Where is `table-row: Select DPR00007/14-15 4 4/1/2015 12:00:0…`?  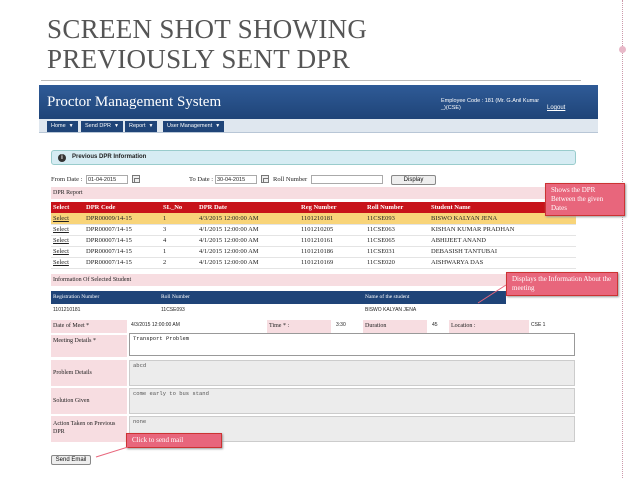 table-row: Select DPR00007/14-15 4 4/1/2015 12:00:0… is located at coordinates (313, 241).